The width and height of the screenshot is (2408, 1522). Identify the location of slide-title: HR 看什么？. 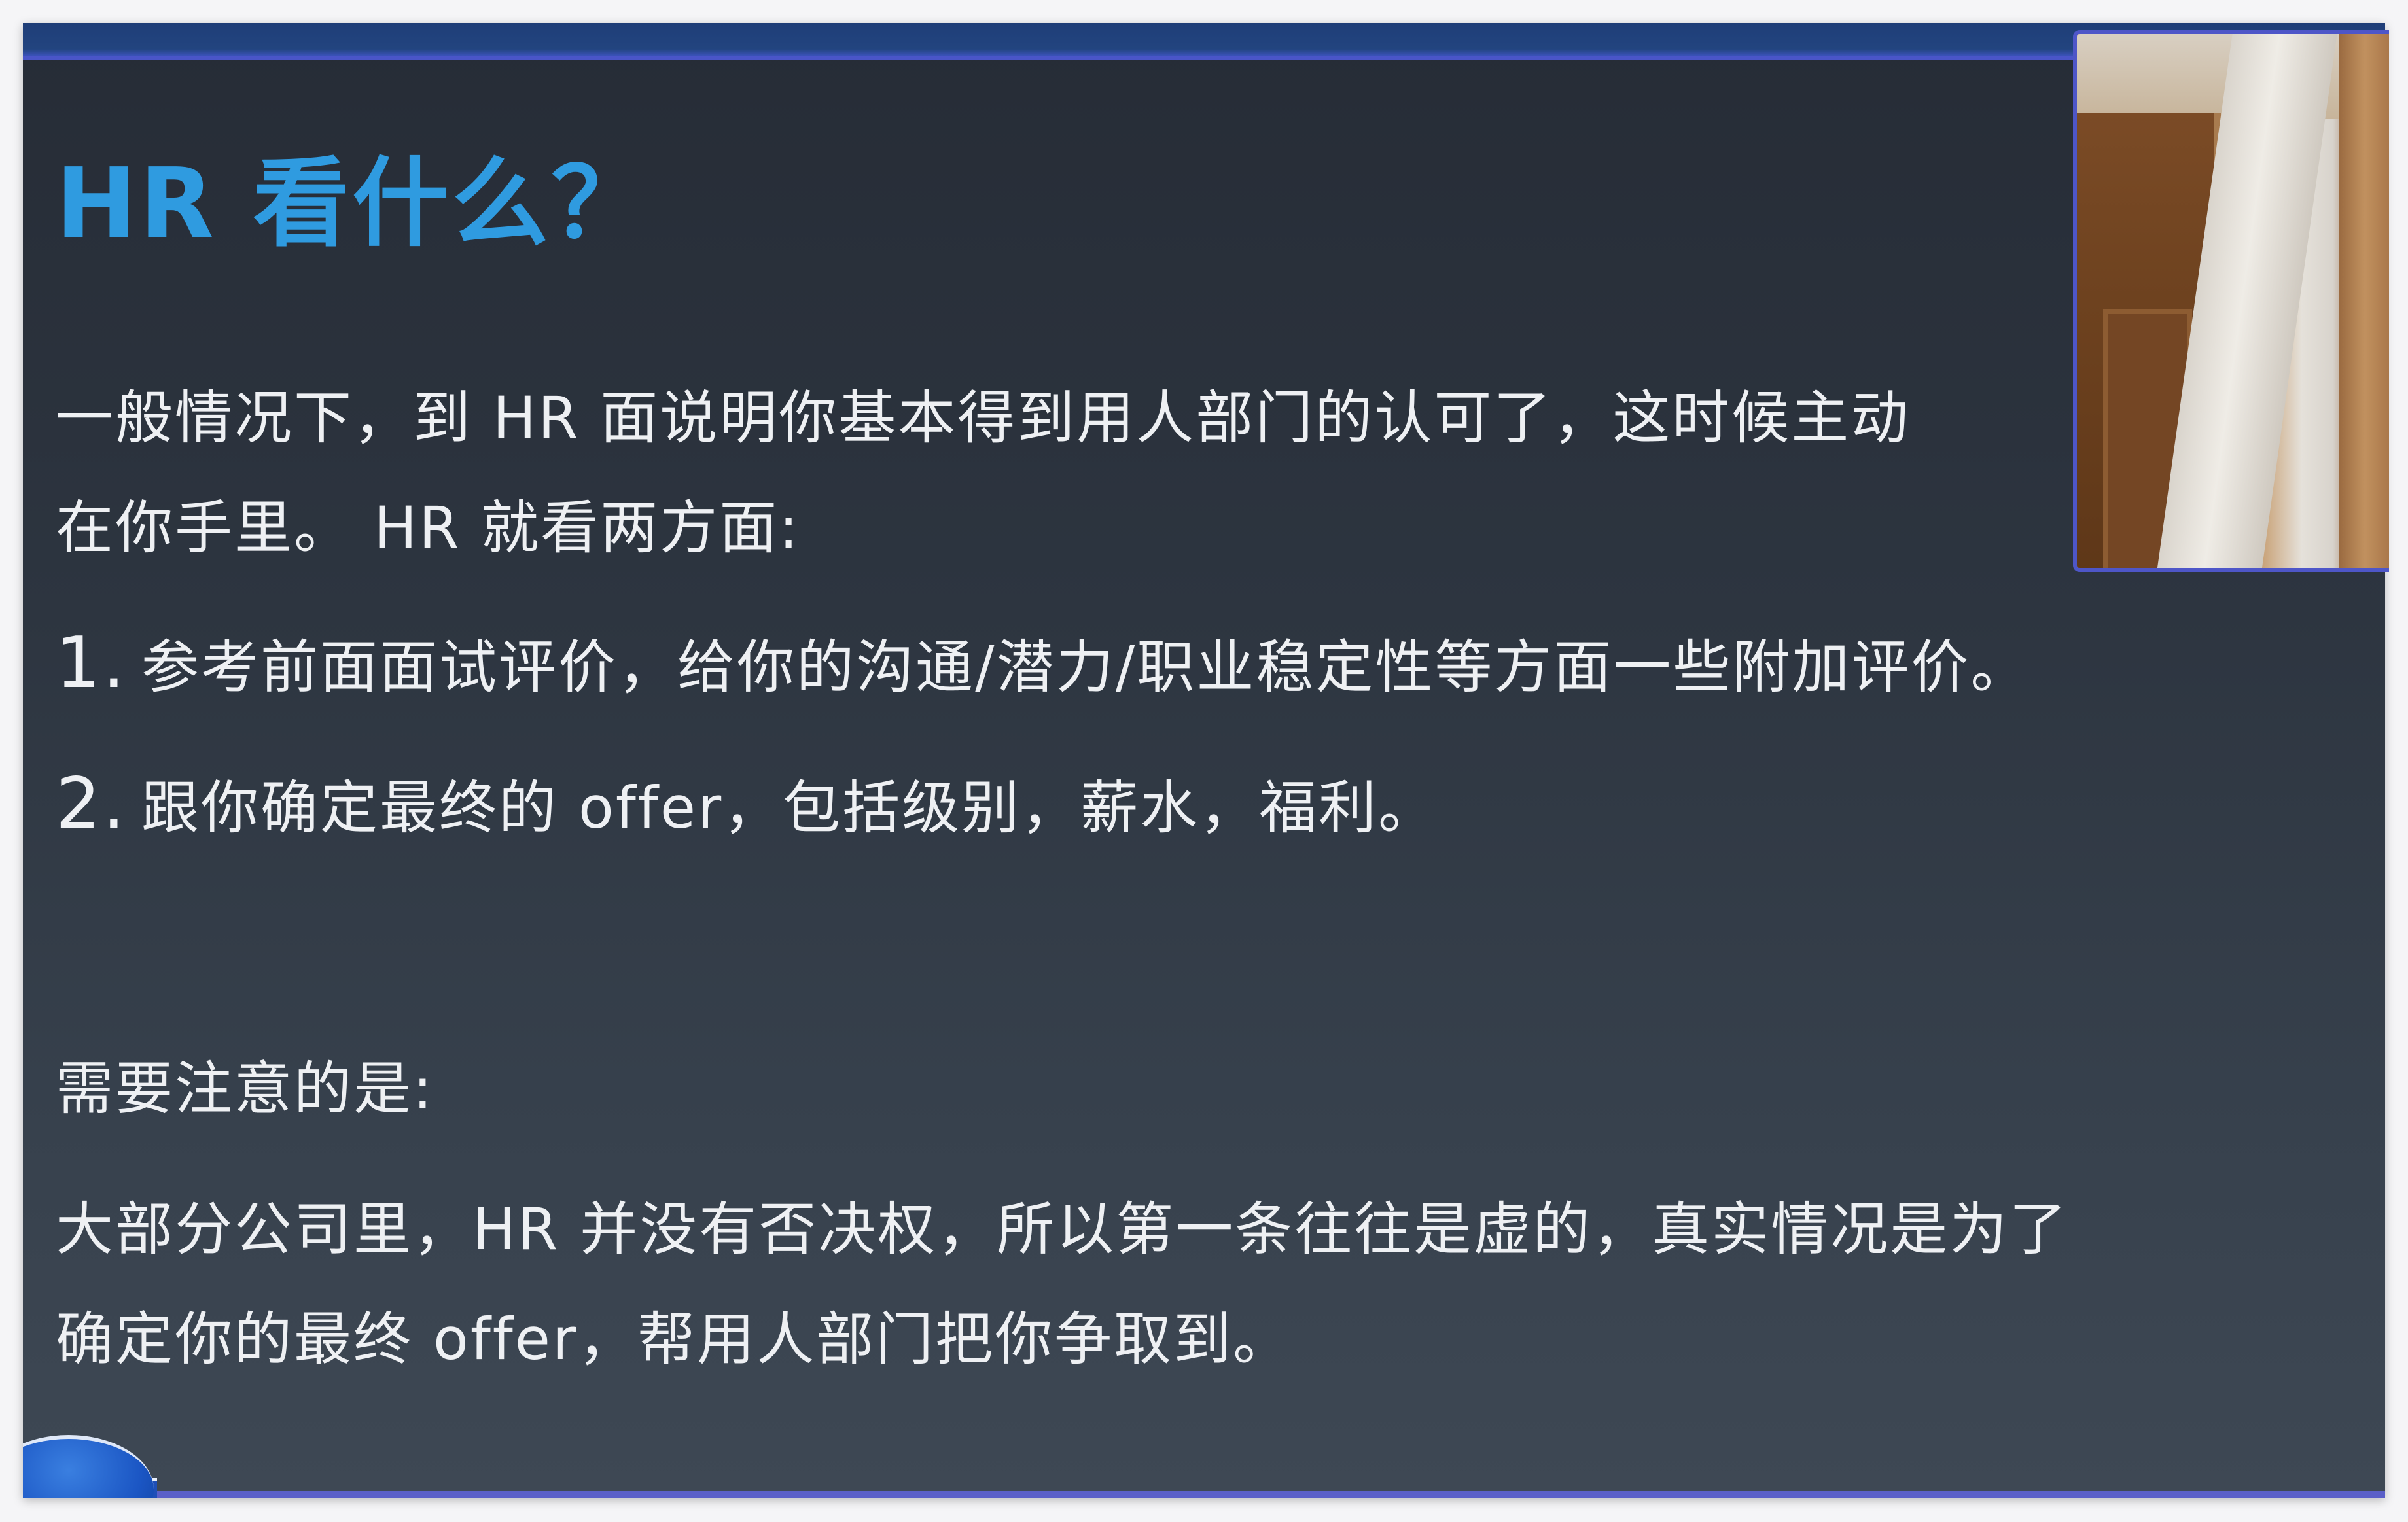
(354, 203).